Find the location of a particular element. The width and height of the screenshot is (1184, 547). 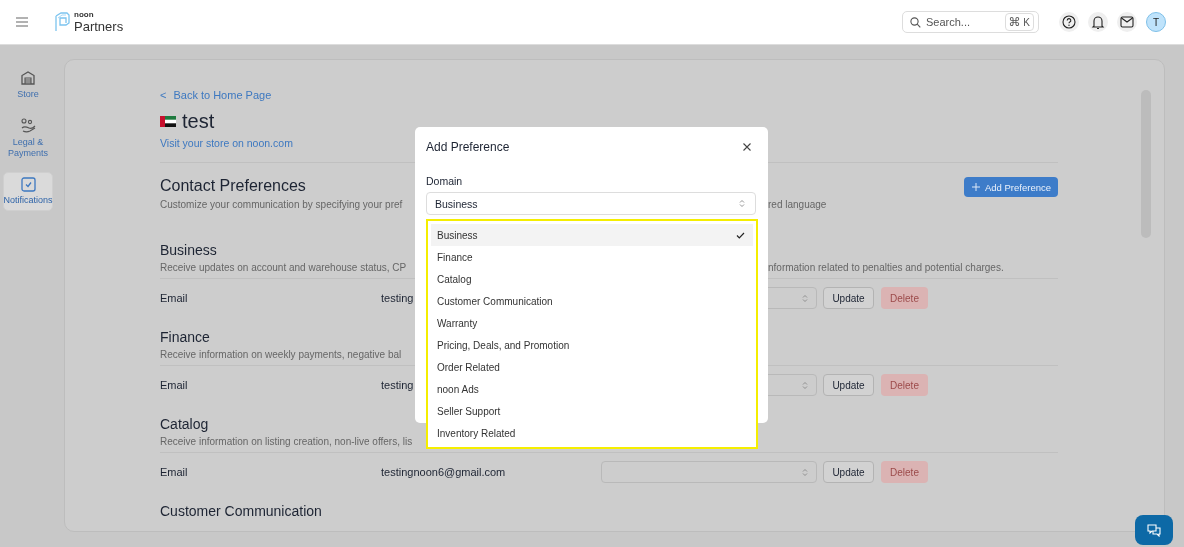

close-icon is located at coordinates (747, 147).